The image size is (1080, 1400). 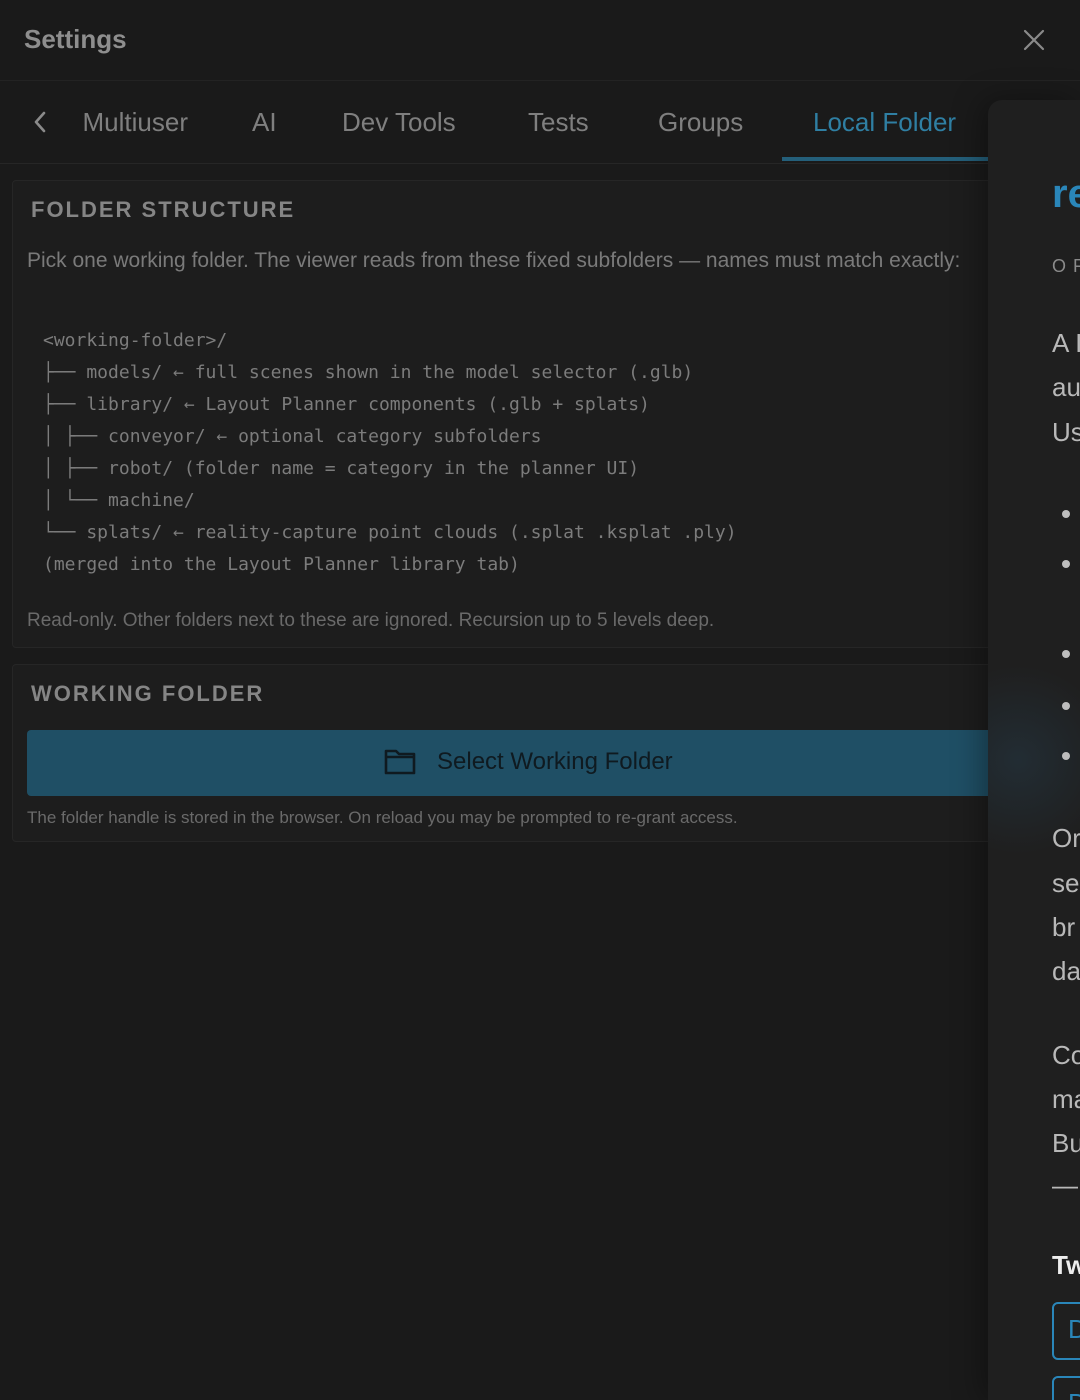 What do you see at coordinates (1034, 40) in the screenshot?
I see `close-icon` at bounding box center [1034, 40].